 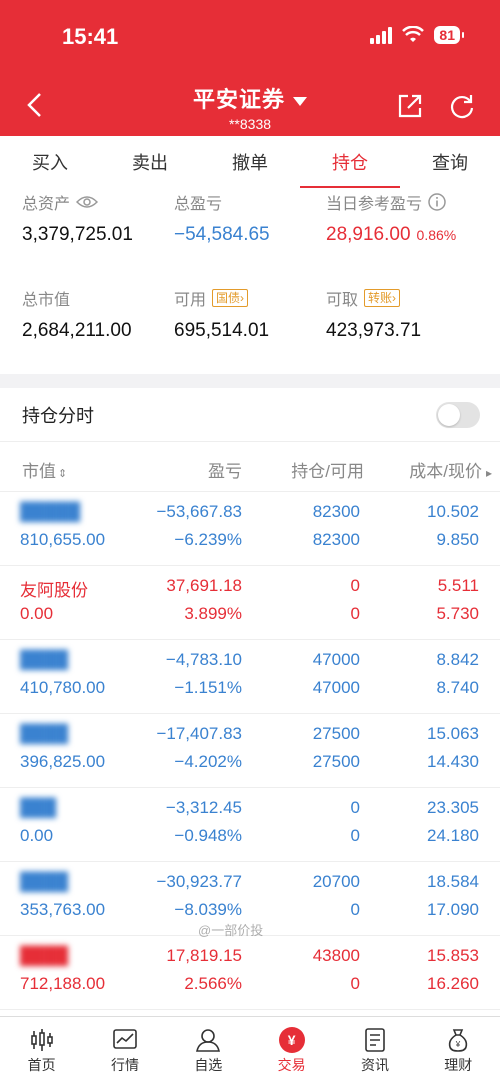 What do you see at coordinates (300, 101) in the screenshot?
I see `caret-down-icon` at bounding box center [300, 101].